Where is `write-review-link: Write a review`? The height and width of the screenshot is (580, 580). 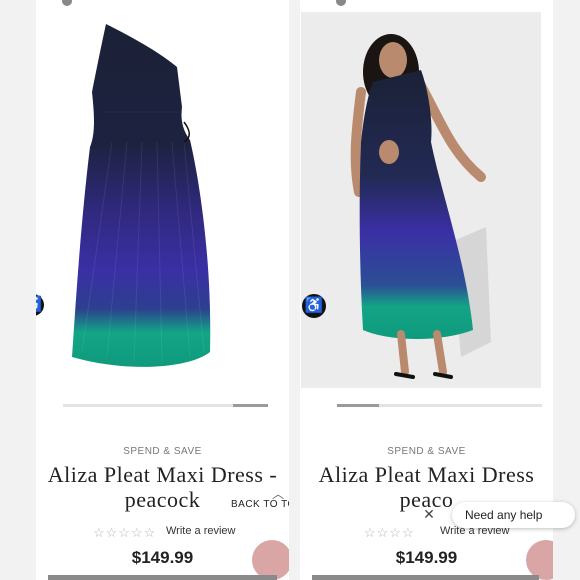
write-review-link: Write a review is located at coordinates (200, 531).